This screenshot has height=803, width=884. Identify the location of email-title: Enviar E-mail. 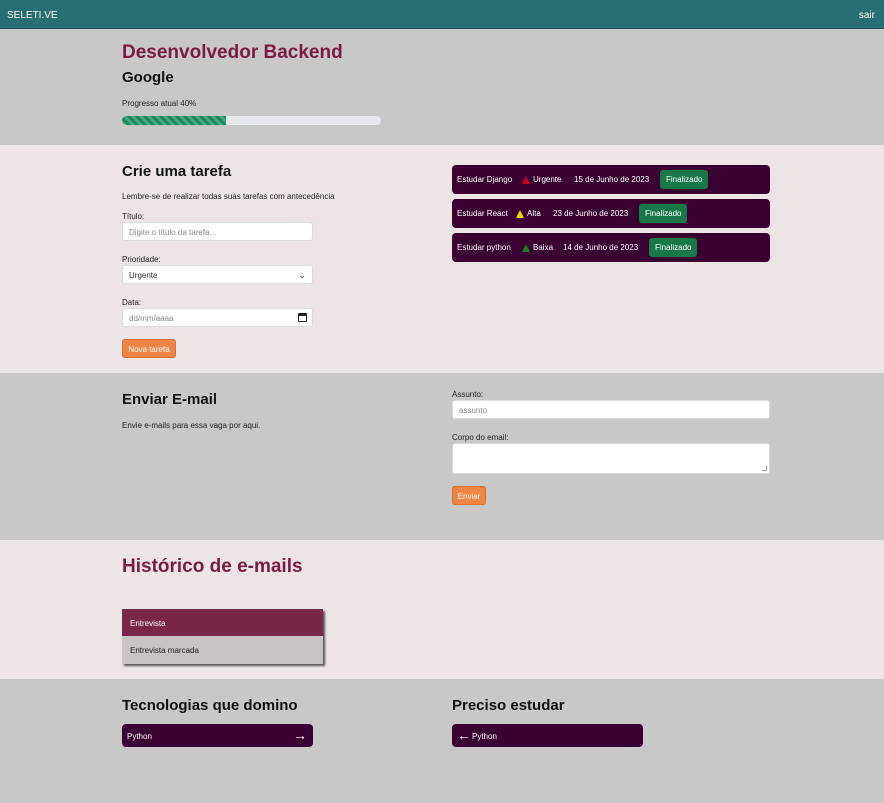
(170, 399).